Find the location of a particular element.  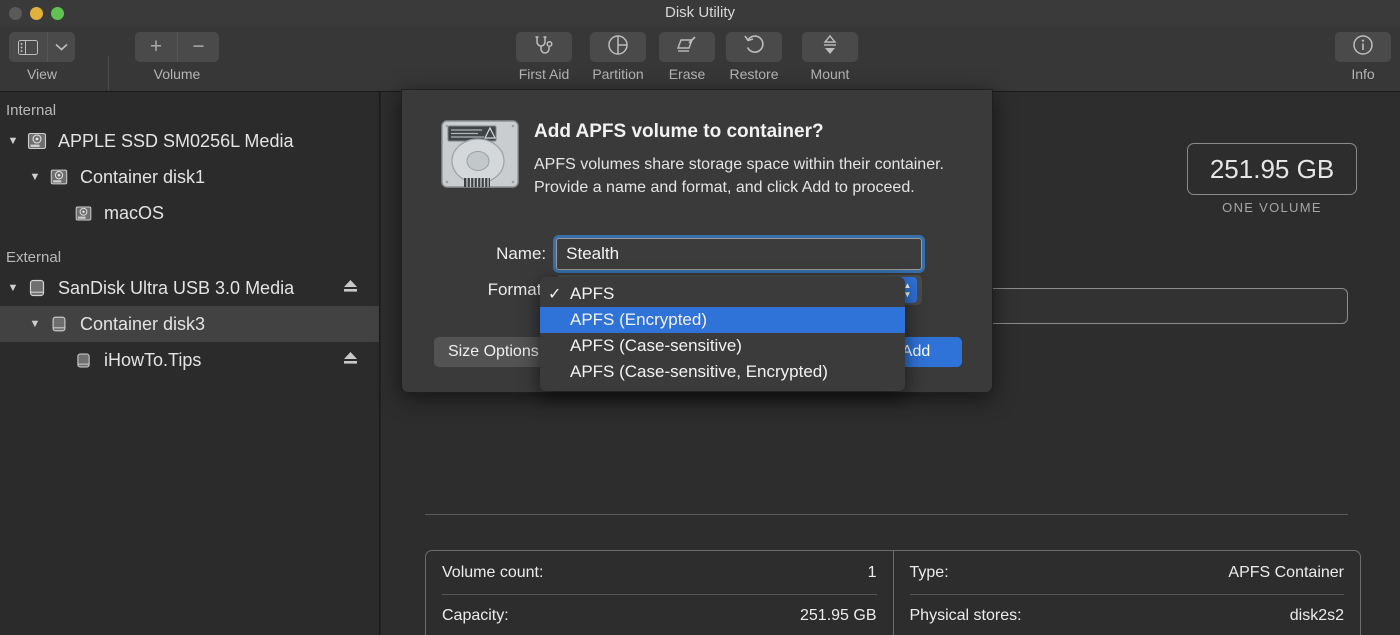

partition-button is located at coordinates (618, 47).